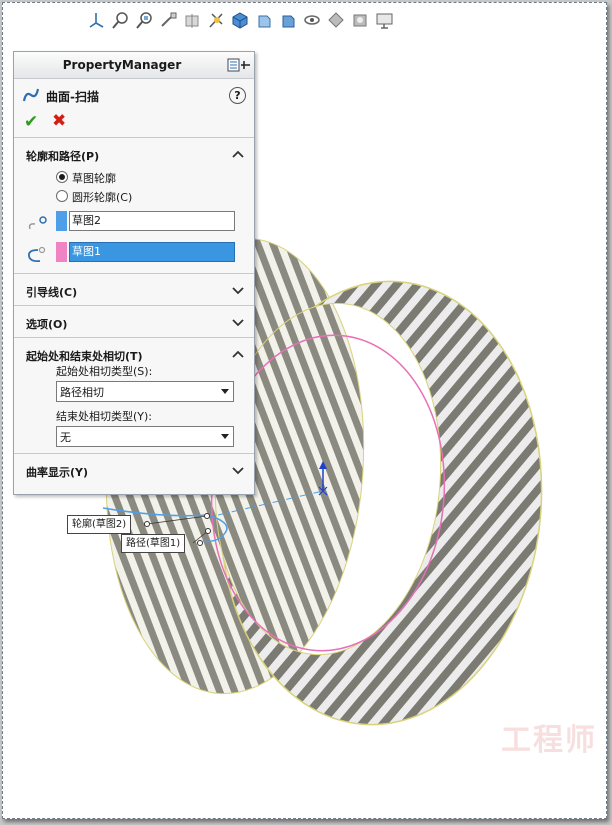  I want to click on ok-button: ✔, so click(31, 122).